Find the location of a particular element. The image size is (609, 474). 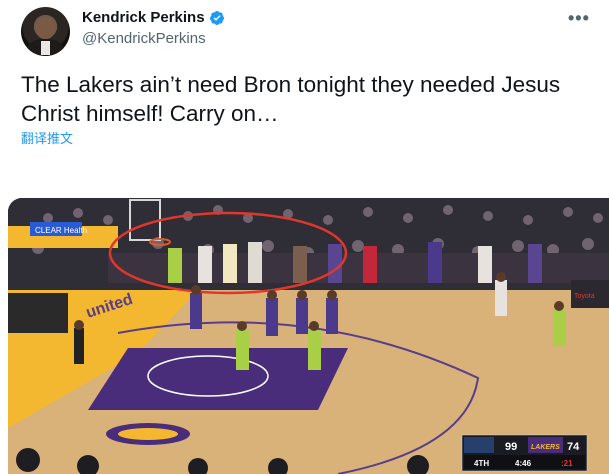

author-display-name: Kendrick Perkins is located at coordinates (143, 17).